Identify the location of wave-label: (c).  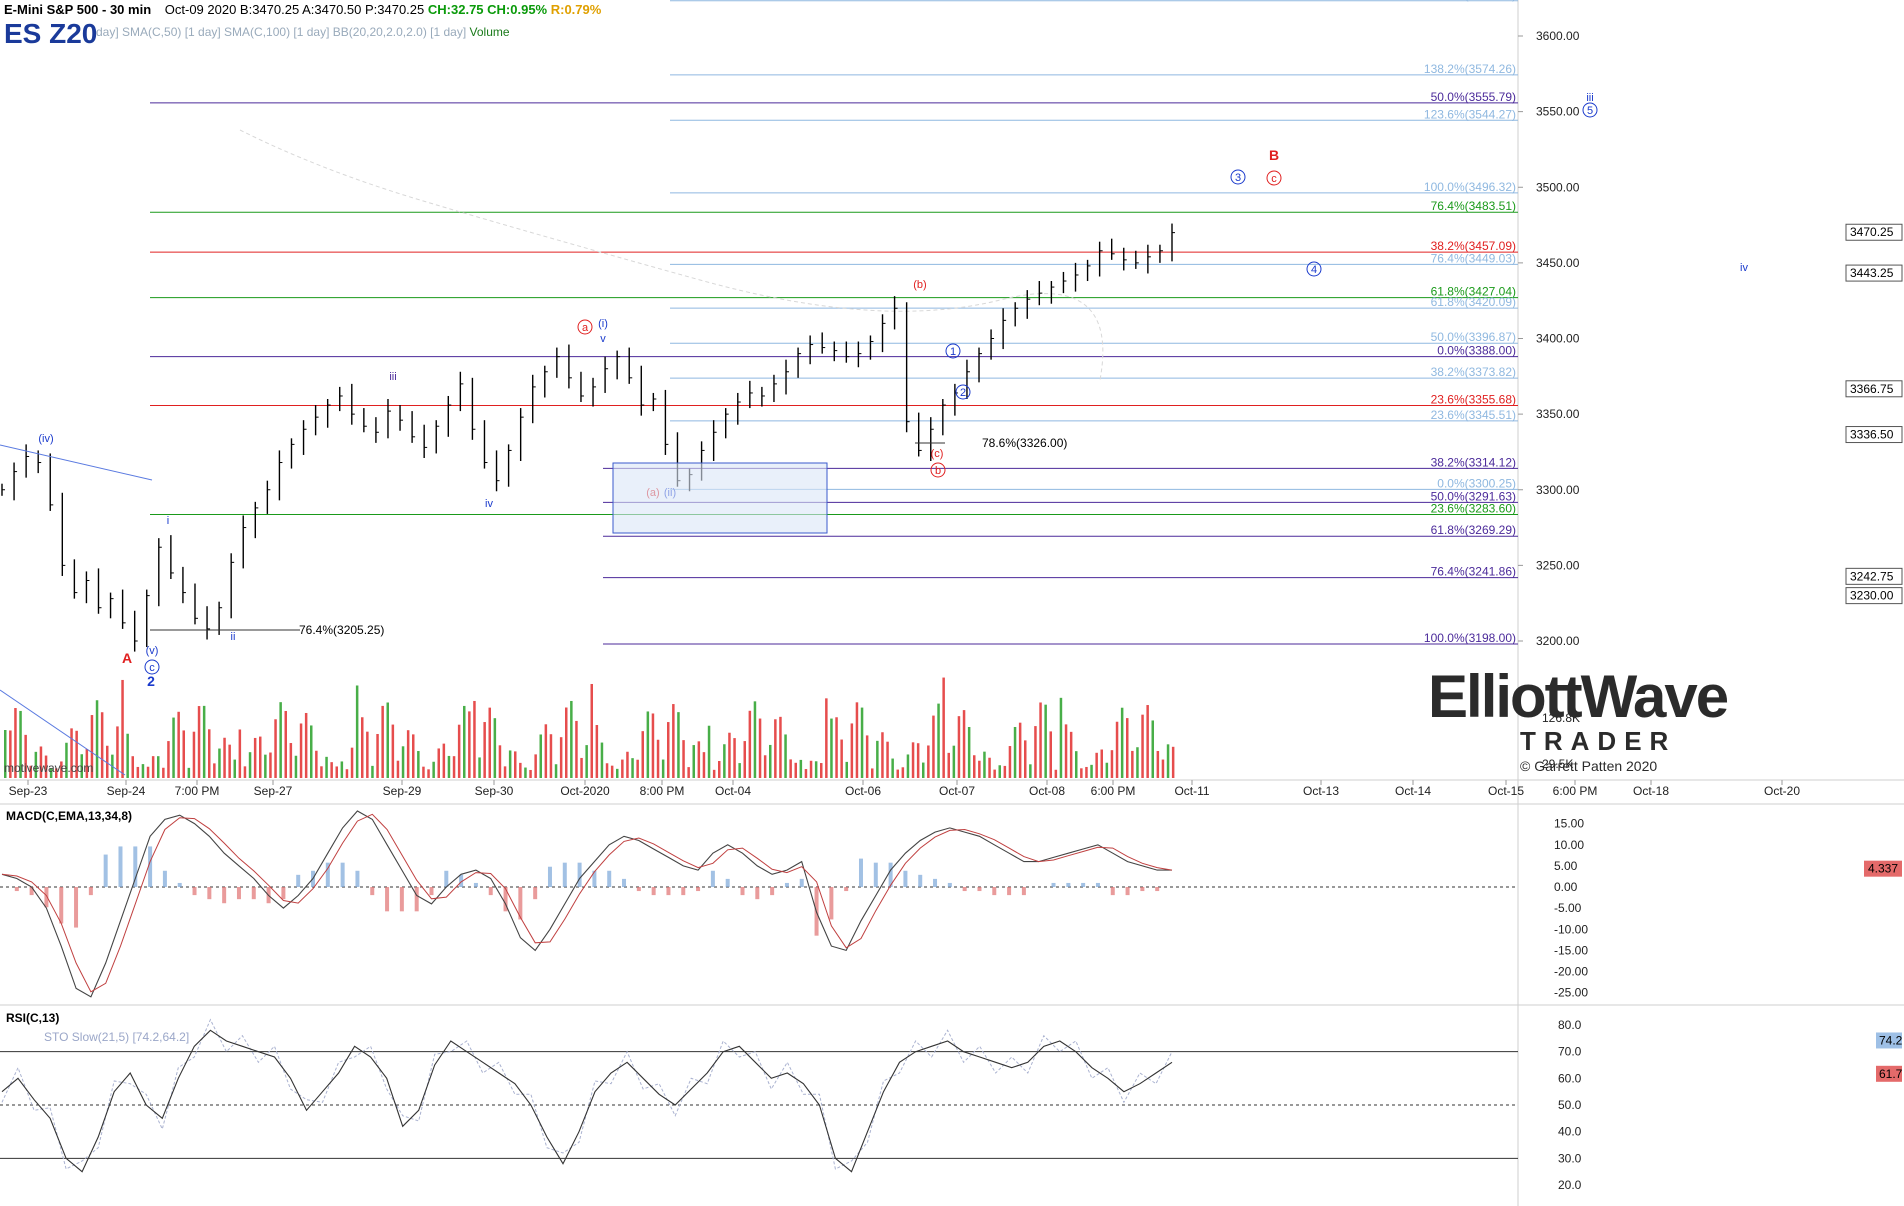
(937, 454).